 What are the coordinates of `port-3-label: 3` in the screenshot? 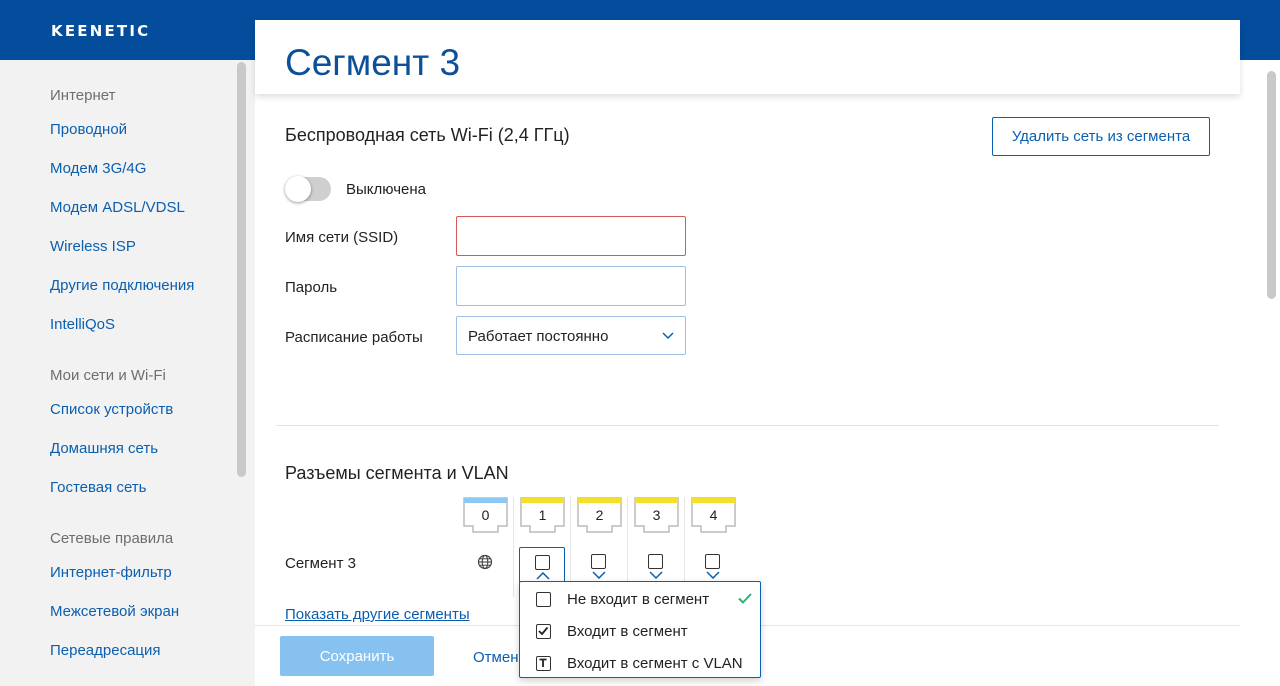 It's located at (656, 515).